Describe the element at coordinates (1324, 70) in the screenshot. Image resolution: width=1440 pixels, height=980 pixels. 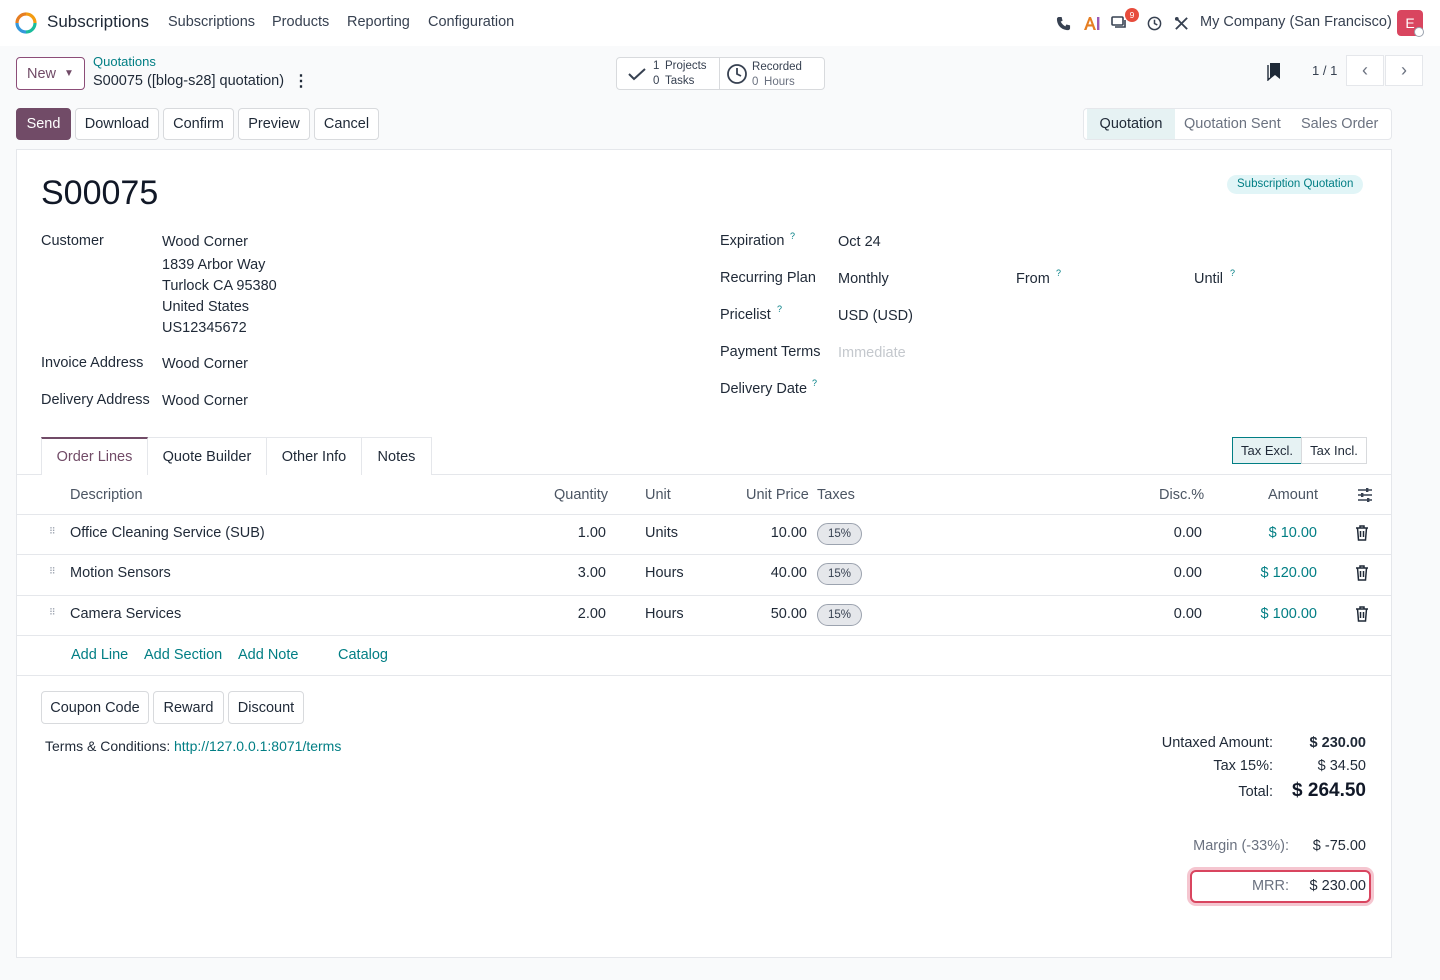
I see `pager-value: 1 / 1` at that location.